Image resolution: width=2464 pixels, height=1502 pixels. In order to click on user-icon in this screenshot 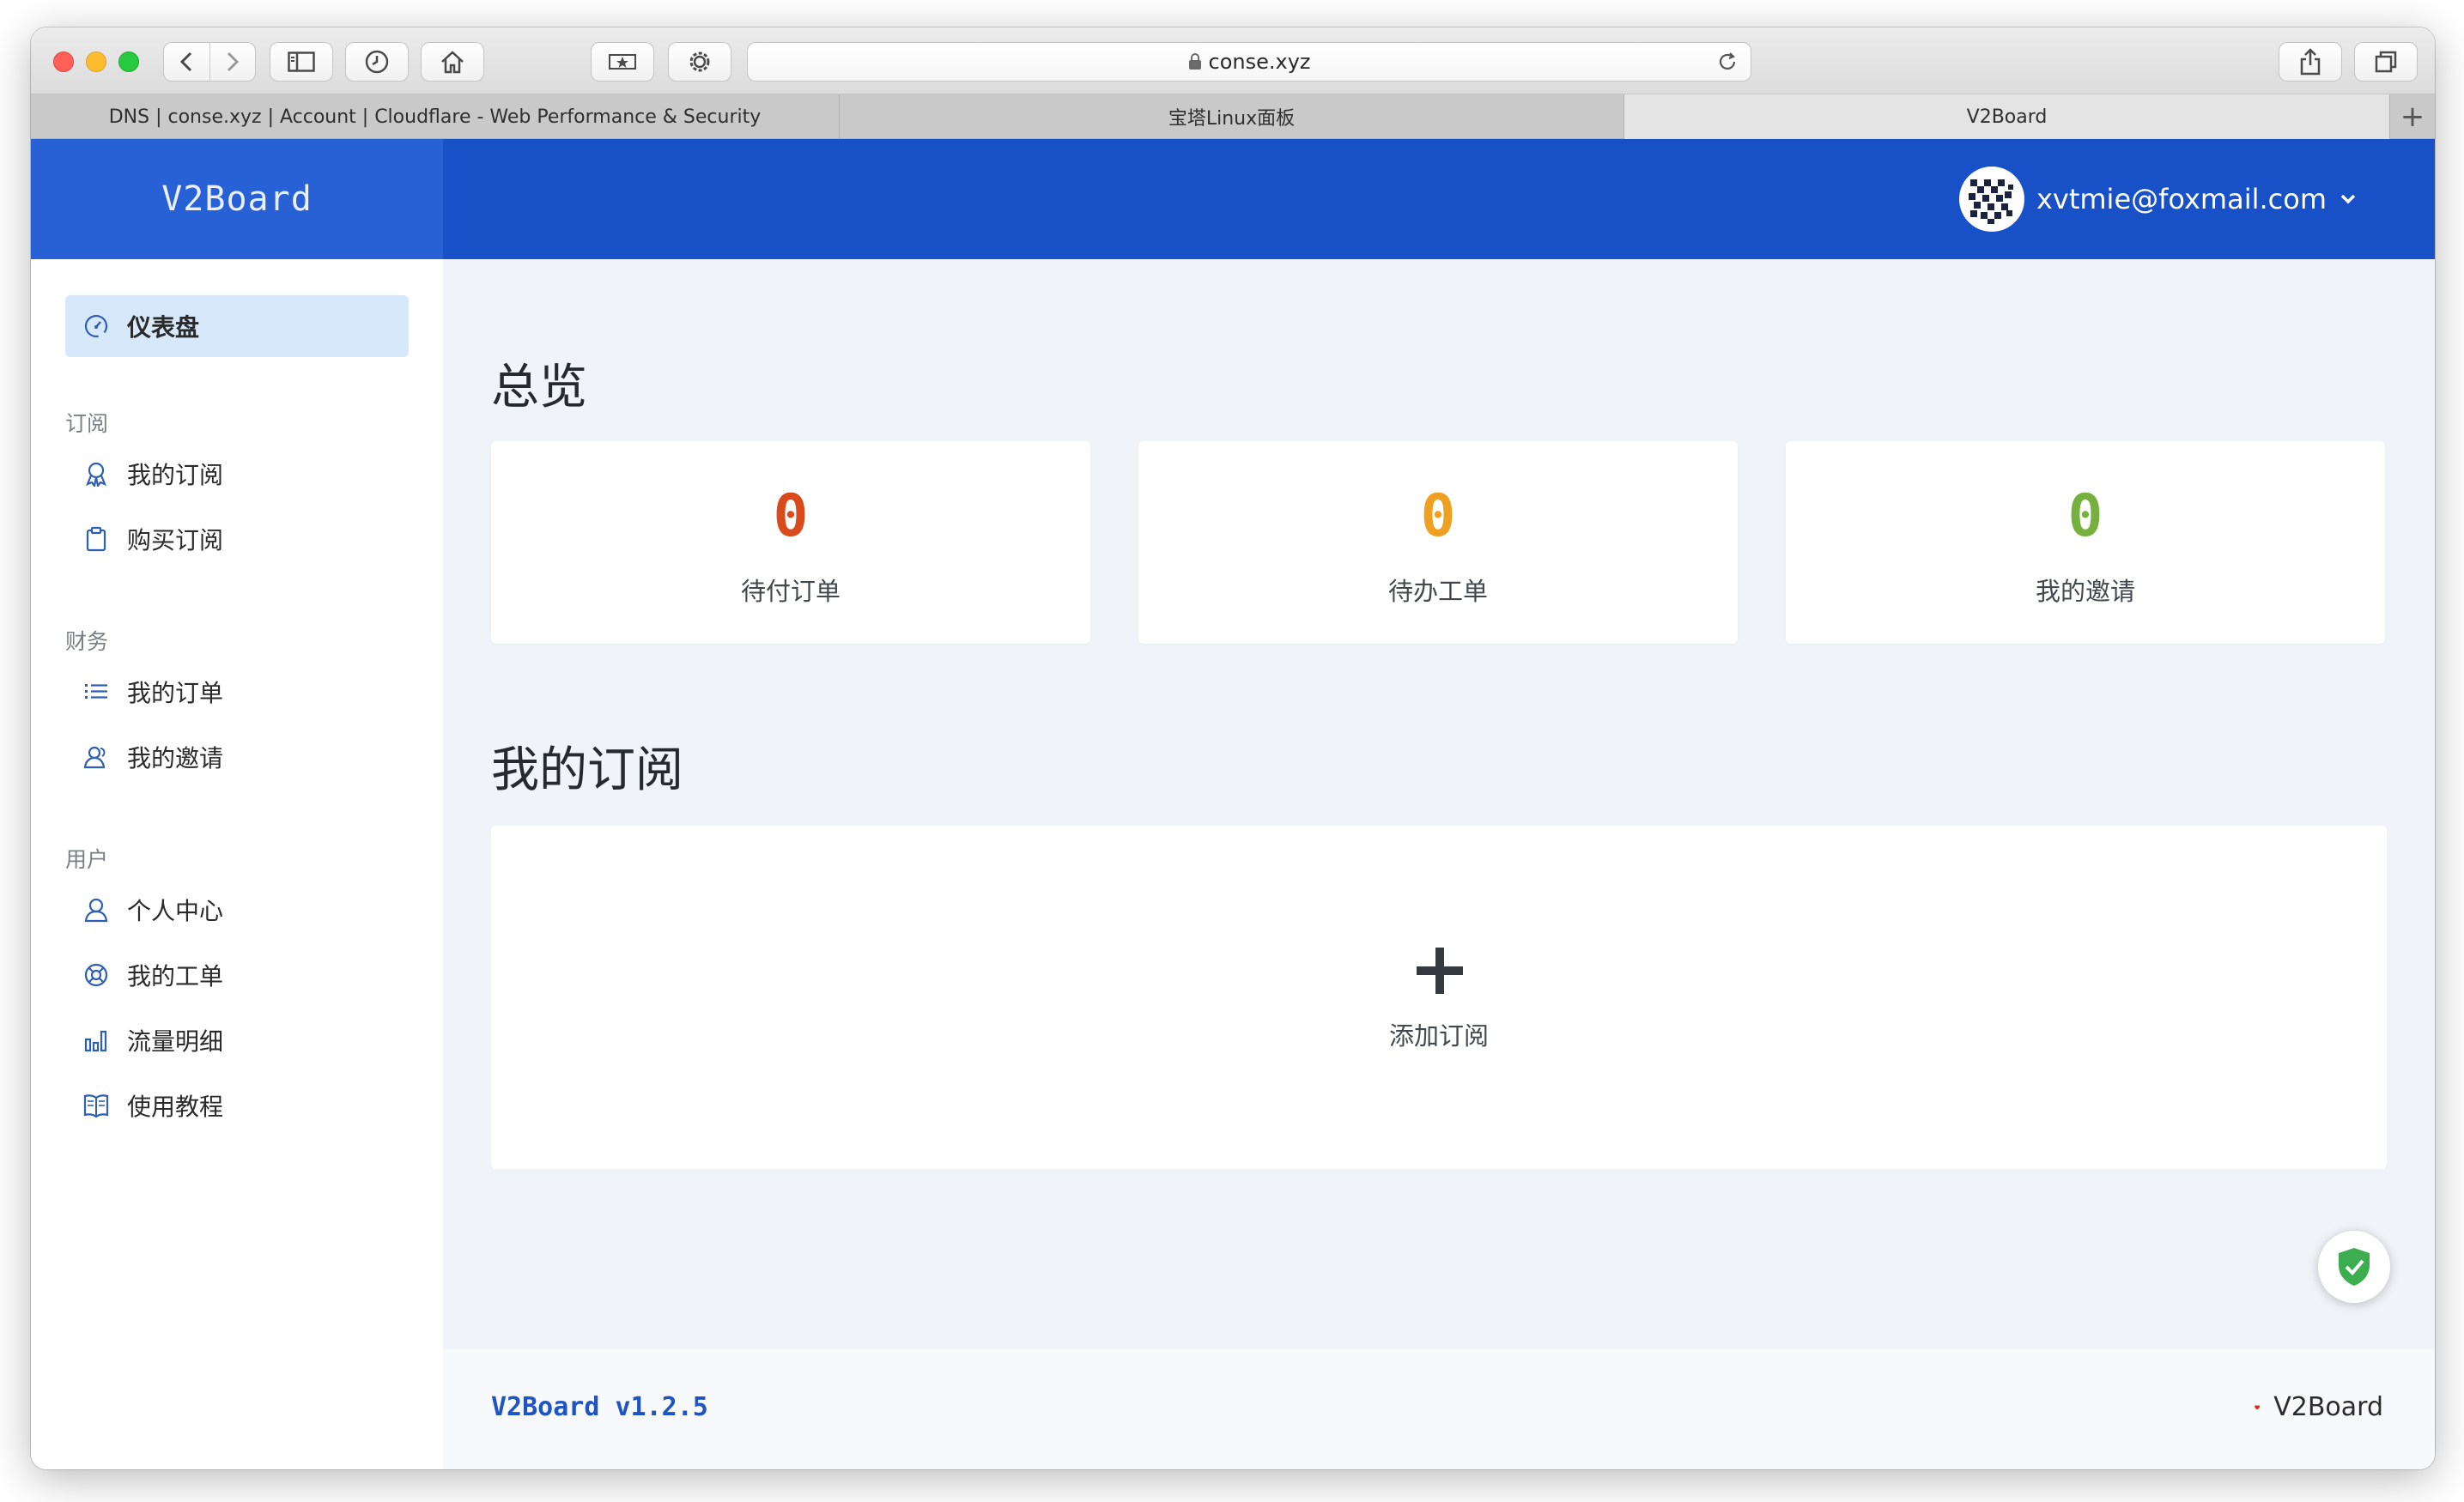, I will do `click(96, 910)`.